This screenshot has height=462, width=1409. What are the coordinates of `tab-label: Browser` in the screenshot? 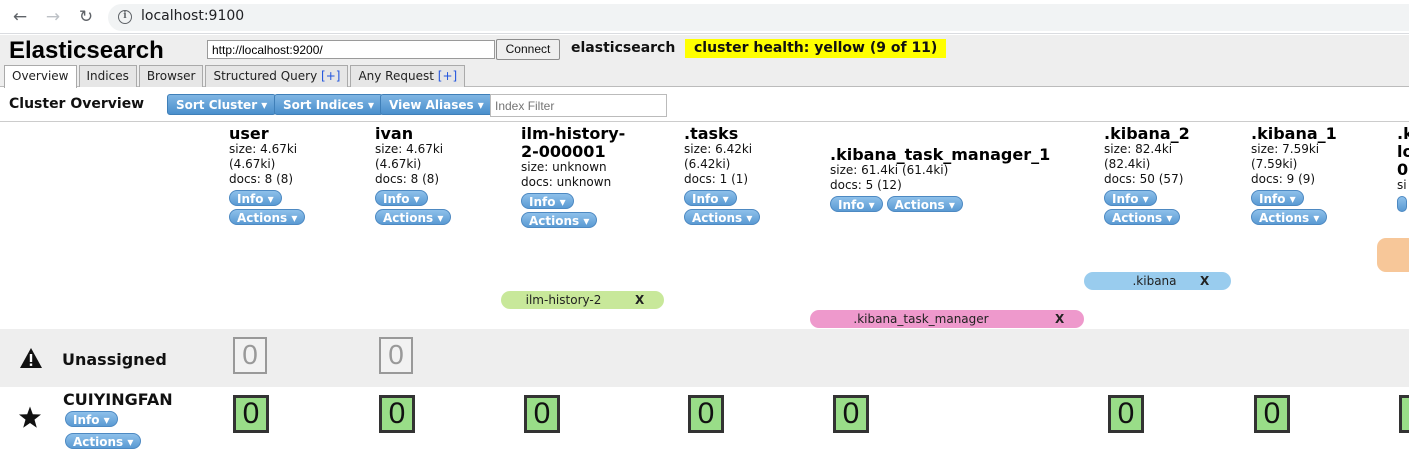 It's located at (171, 76).